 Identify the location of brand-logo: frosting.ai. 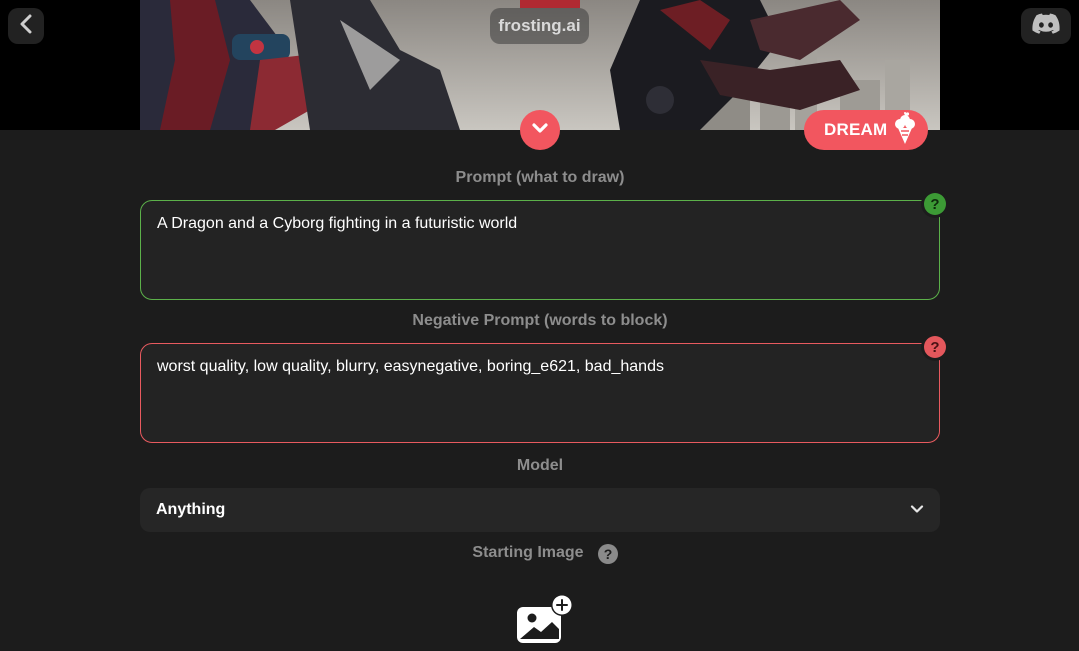
(539, 26).